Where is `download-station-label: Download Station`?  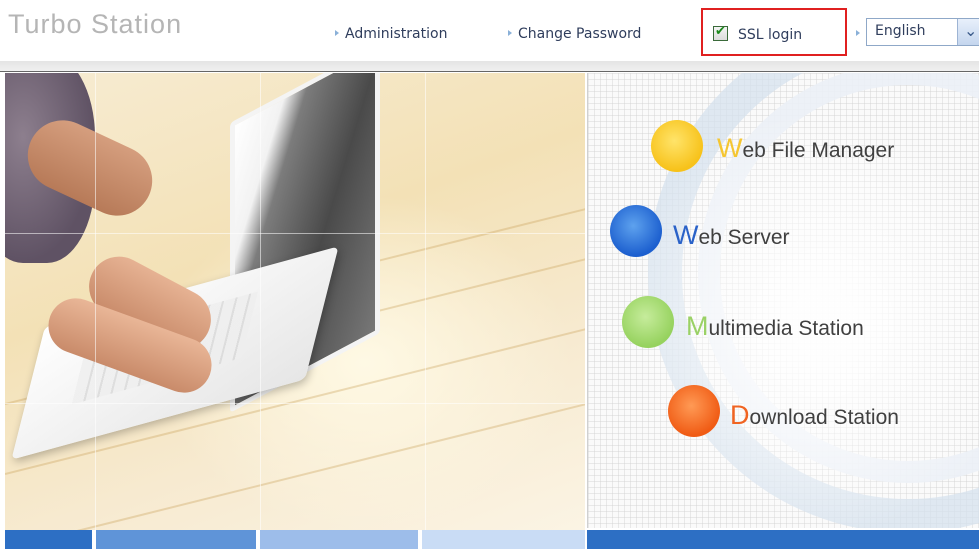
download-station-label: Download Station is located at coordinates (814, 414).